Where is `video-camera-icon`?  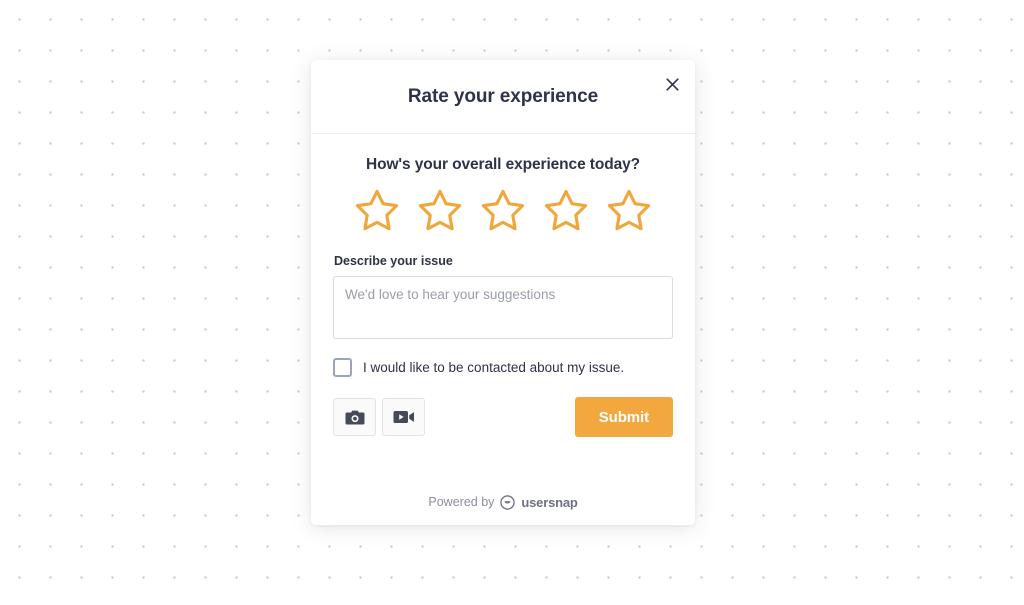 video-camera-icon is located at coordinates (403, 417).